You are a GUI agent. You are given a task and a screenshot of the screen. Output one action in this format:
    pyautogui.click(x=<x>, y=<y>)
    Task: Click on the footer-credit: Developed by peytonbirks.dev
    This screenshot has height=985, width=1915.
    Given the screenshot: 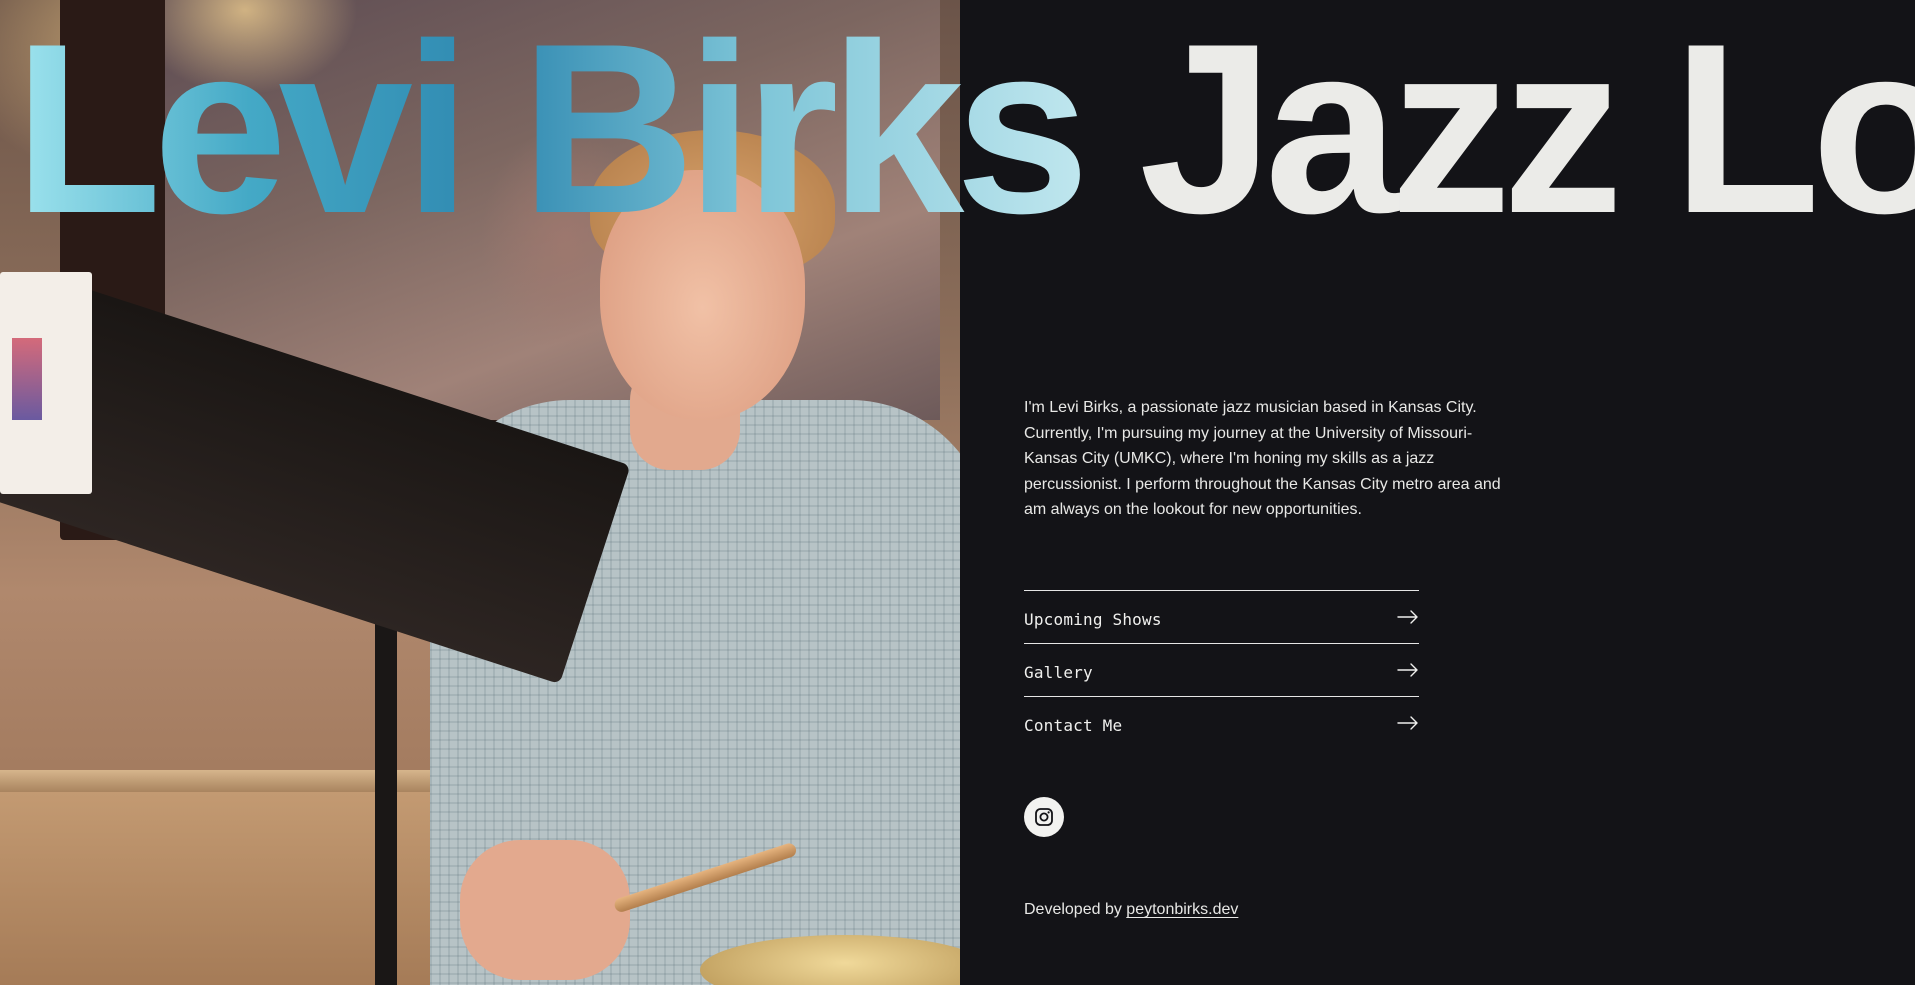 What is the action you would take?
    pyautogui.click(x=1131, y=910)
    